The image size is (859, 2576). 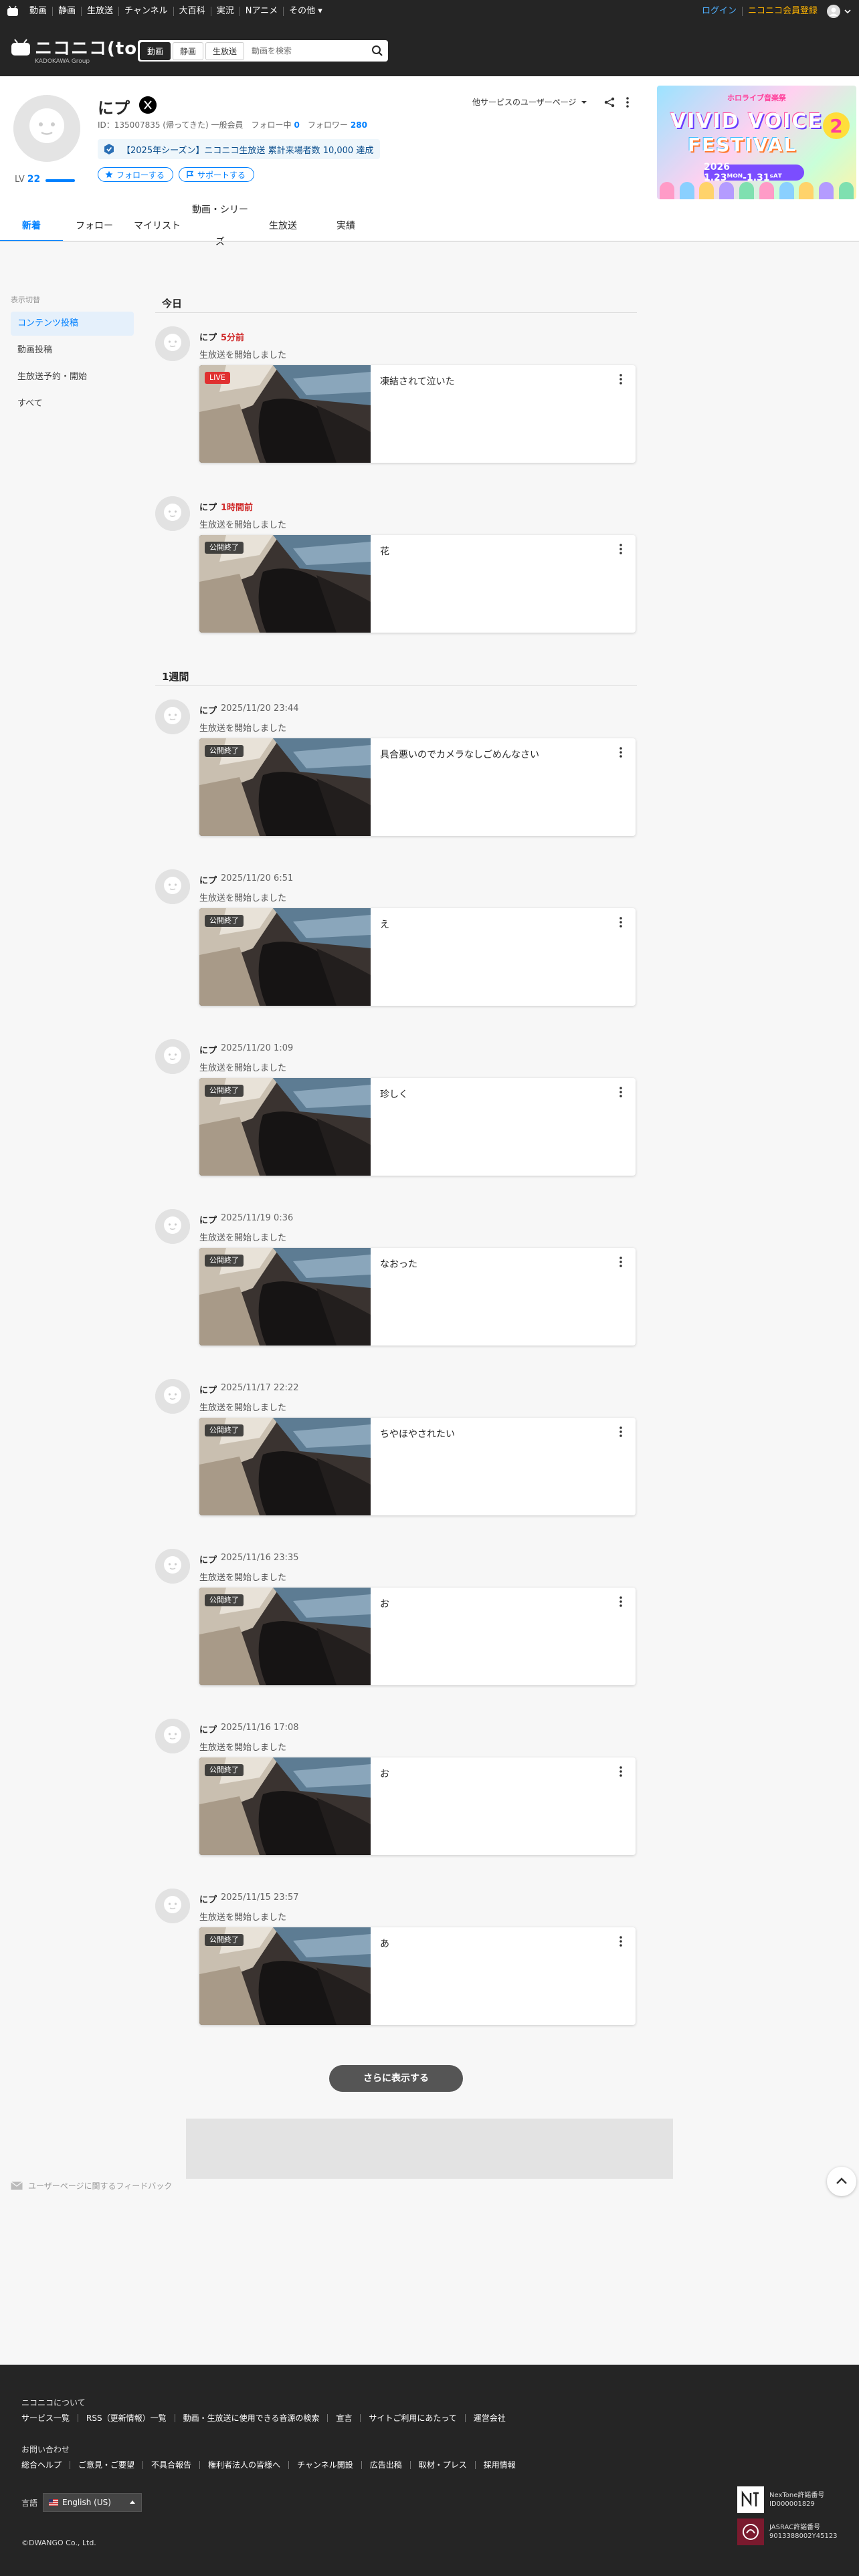 What do you see at coordinates (272, 125) in the screenshot?
I see `following-label: フォロー中` at bounding box center [272, 125].